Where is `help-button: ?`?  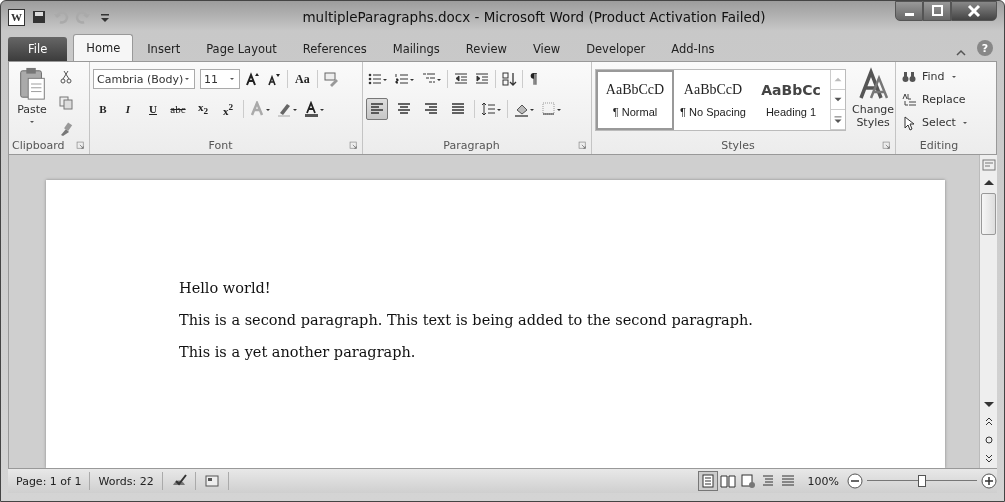 help-button: ? is located at coordinates (985, 48).